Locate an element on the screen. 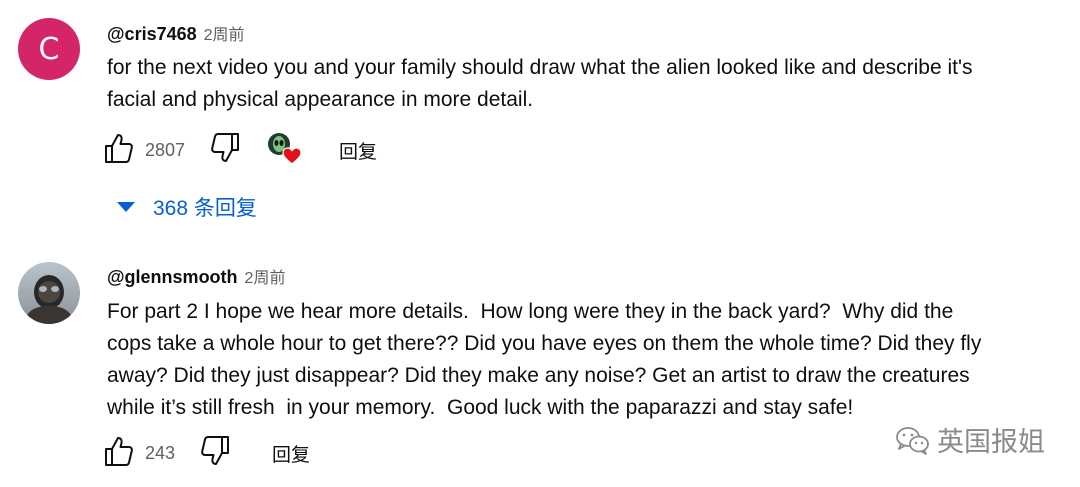 The image size is (1080, 487). photo-avatar-image is located at coordinates (49, 293).